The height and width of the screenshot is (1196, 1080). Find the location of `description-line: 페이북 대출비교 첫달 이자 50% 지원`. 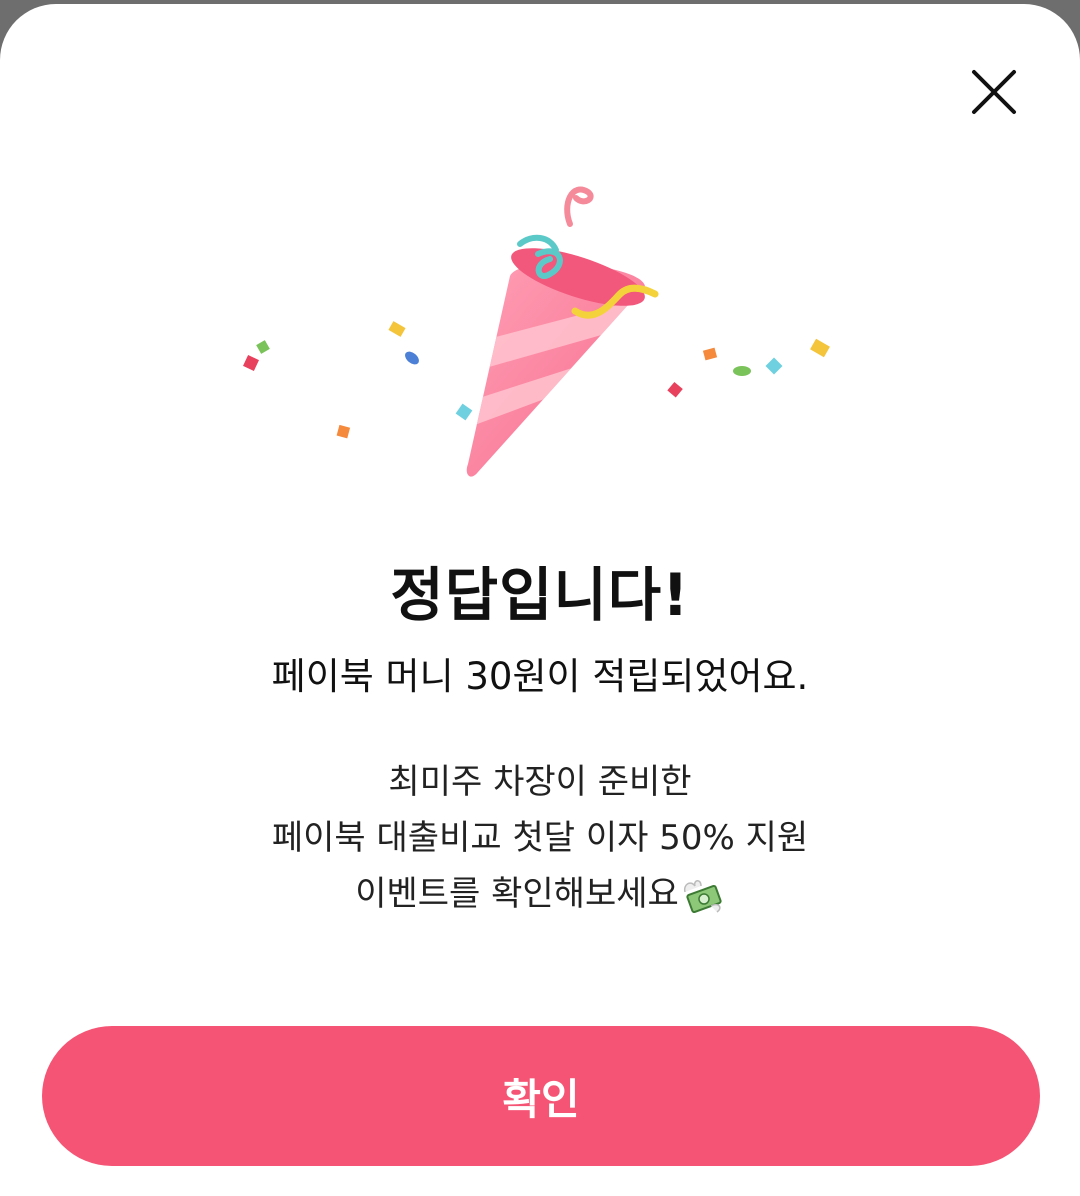

description-line: 페이북 대출비교 첫달 이자 50% 지원 is located at coordinates (540, 838).